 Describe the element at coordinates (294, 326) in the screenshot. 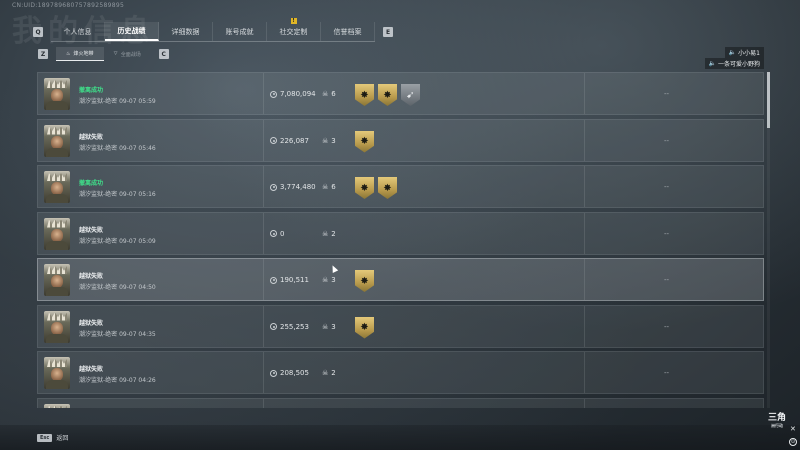

I see `value-amount: 255,253` at that location.